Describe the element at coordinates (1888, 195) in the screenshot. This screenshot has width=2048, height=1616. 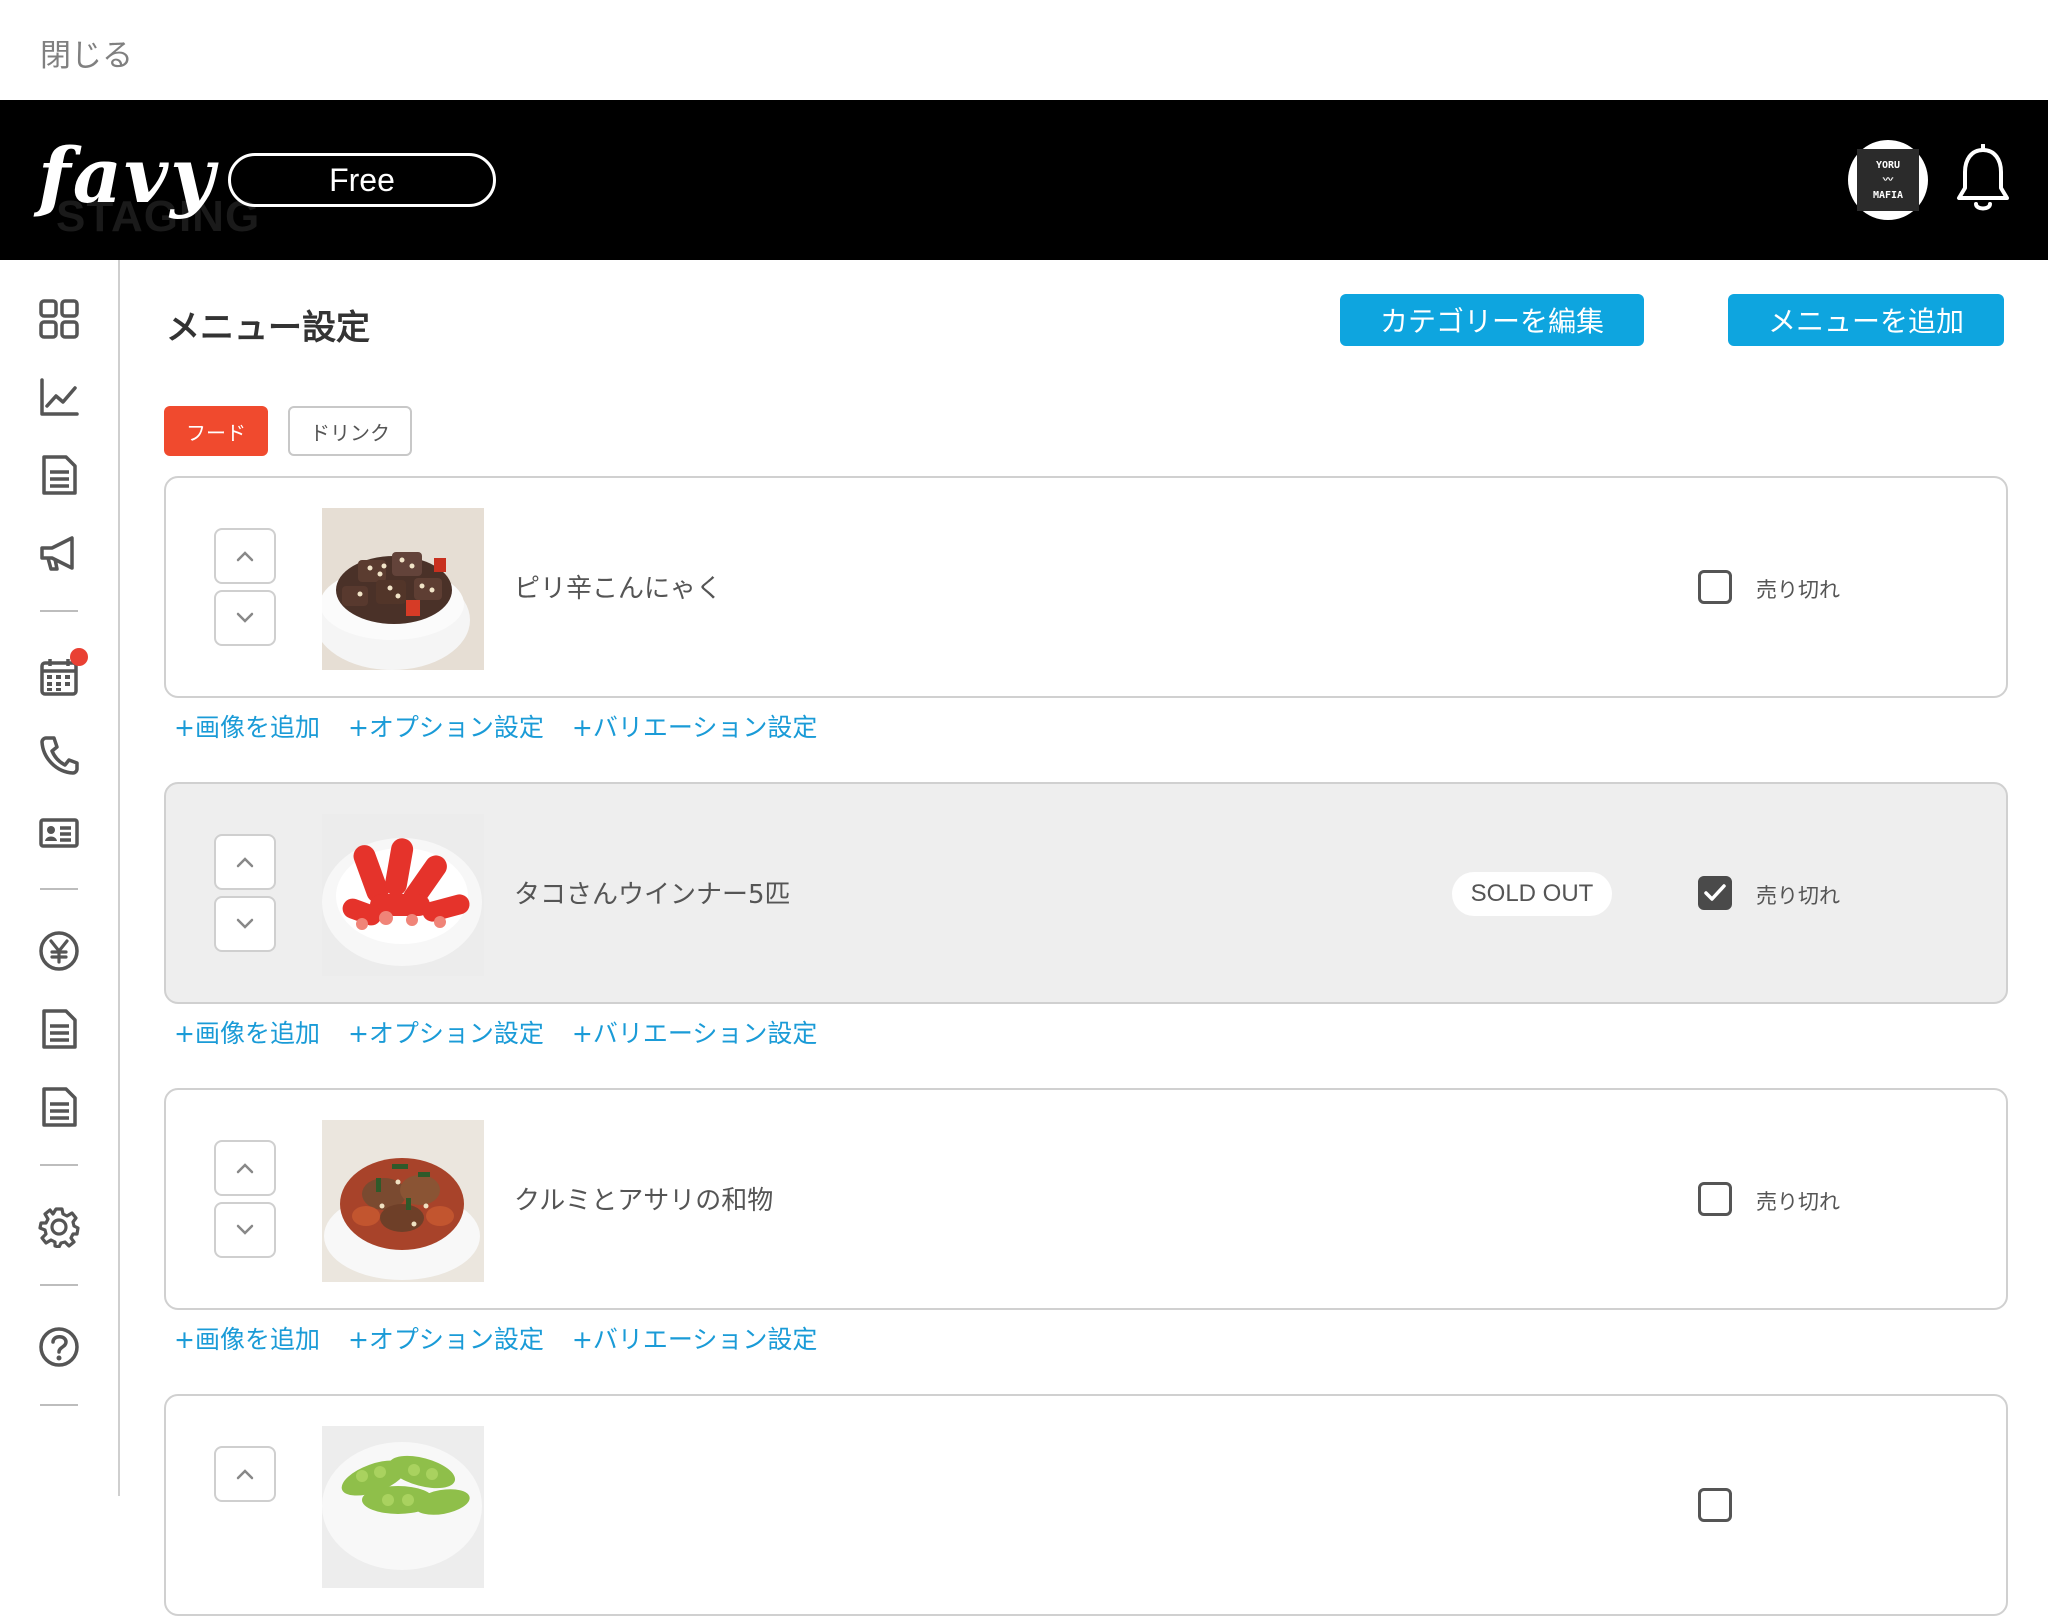
I see `avatar-line-2: MAFIA` at that location.